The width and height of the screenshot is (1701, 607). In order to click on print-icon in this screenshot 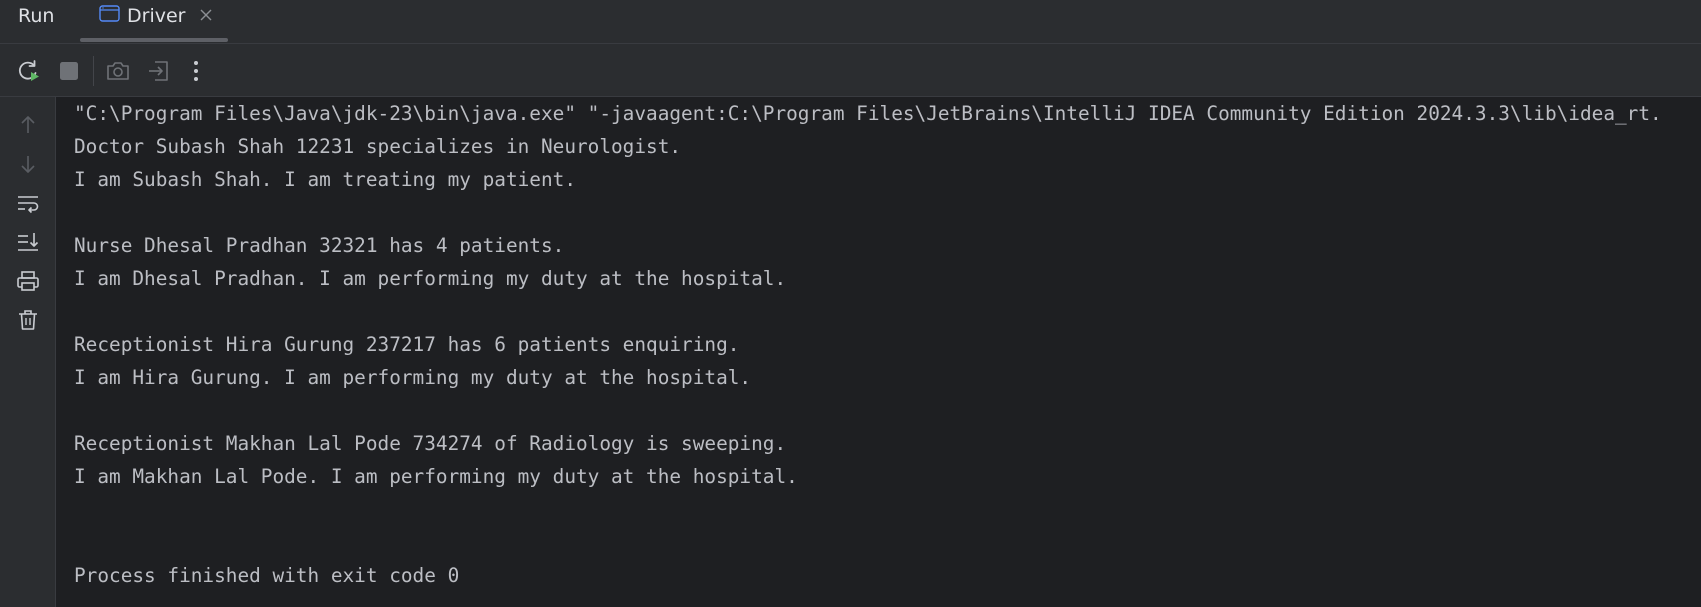, I will do `click(28, 281)`.